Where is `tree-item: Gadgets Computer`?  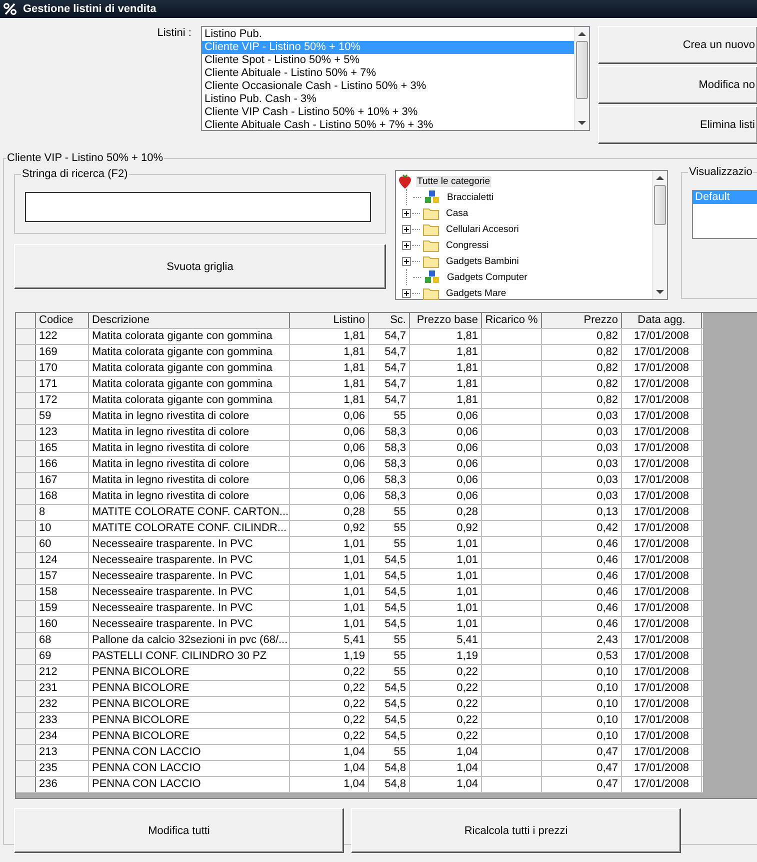 tree-item: Gadgets Computer is located at coordinates (487, 277).